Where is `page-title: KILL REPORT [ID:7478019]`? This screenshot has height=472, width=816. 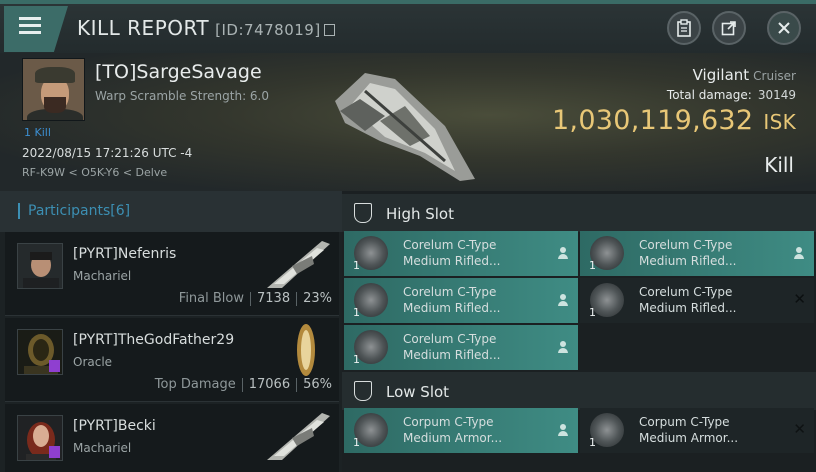 page-title: KILL REPORT [ID:7478019] is located at coordinates (206, 28).